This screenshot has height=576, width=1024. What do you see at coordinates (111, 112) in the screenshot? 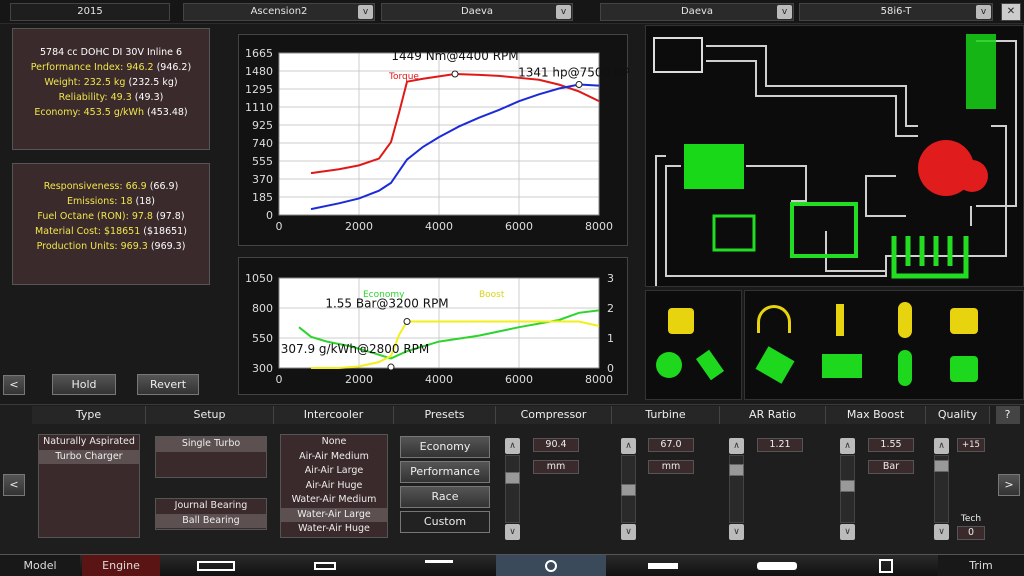
I see `stat-row: Economy: 453.5 g/kWh (453.48)` at bounding box center [111, 112].